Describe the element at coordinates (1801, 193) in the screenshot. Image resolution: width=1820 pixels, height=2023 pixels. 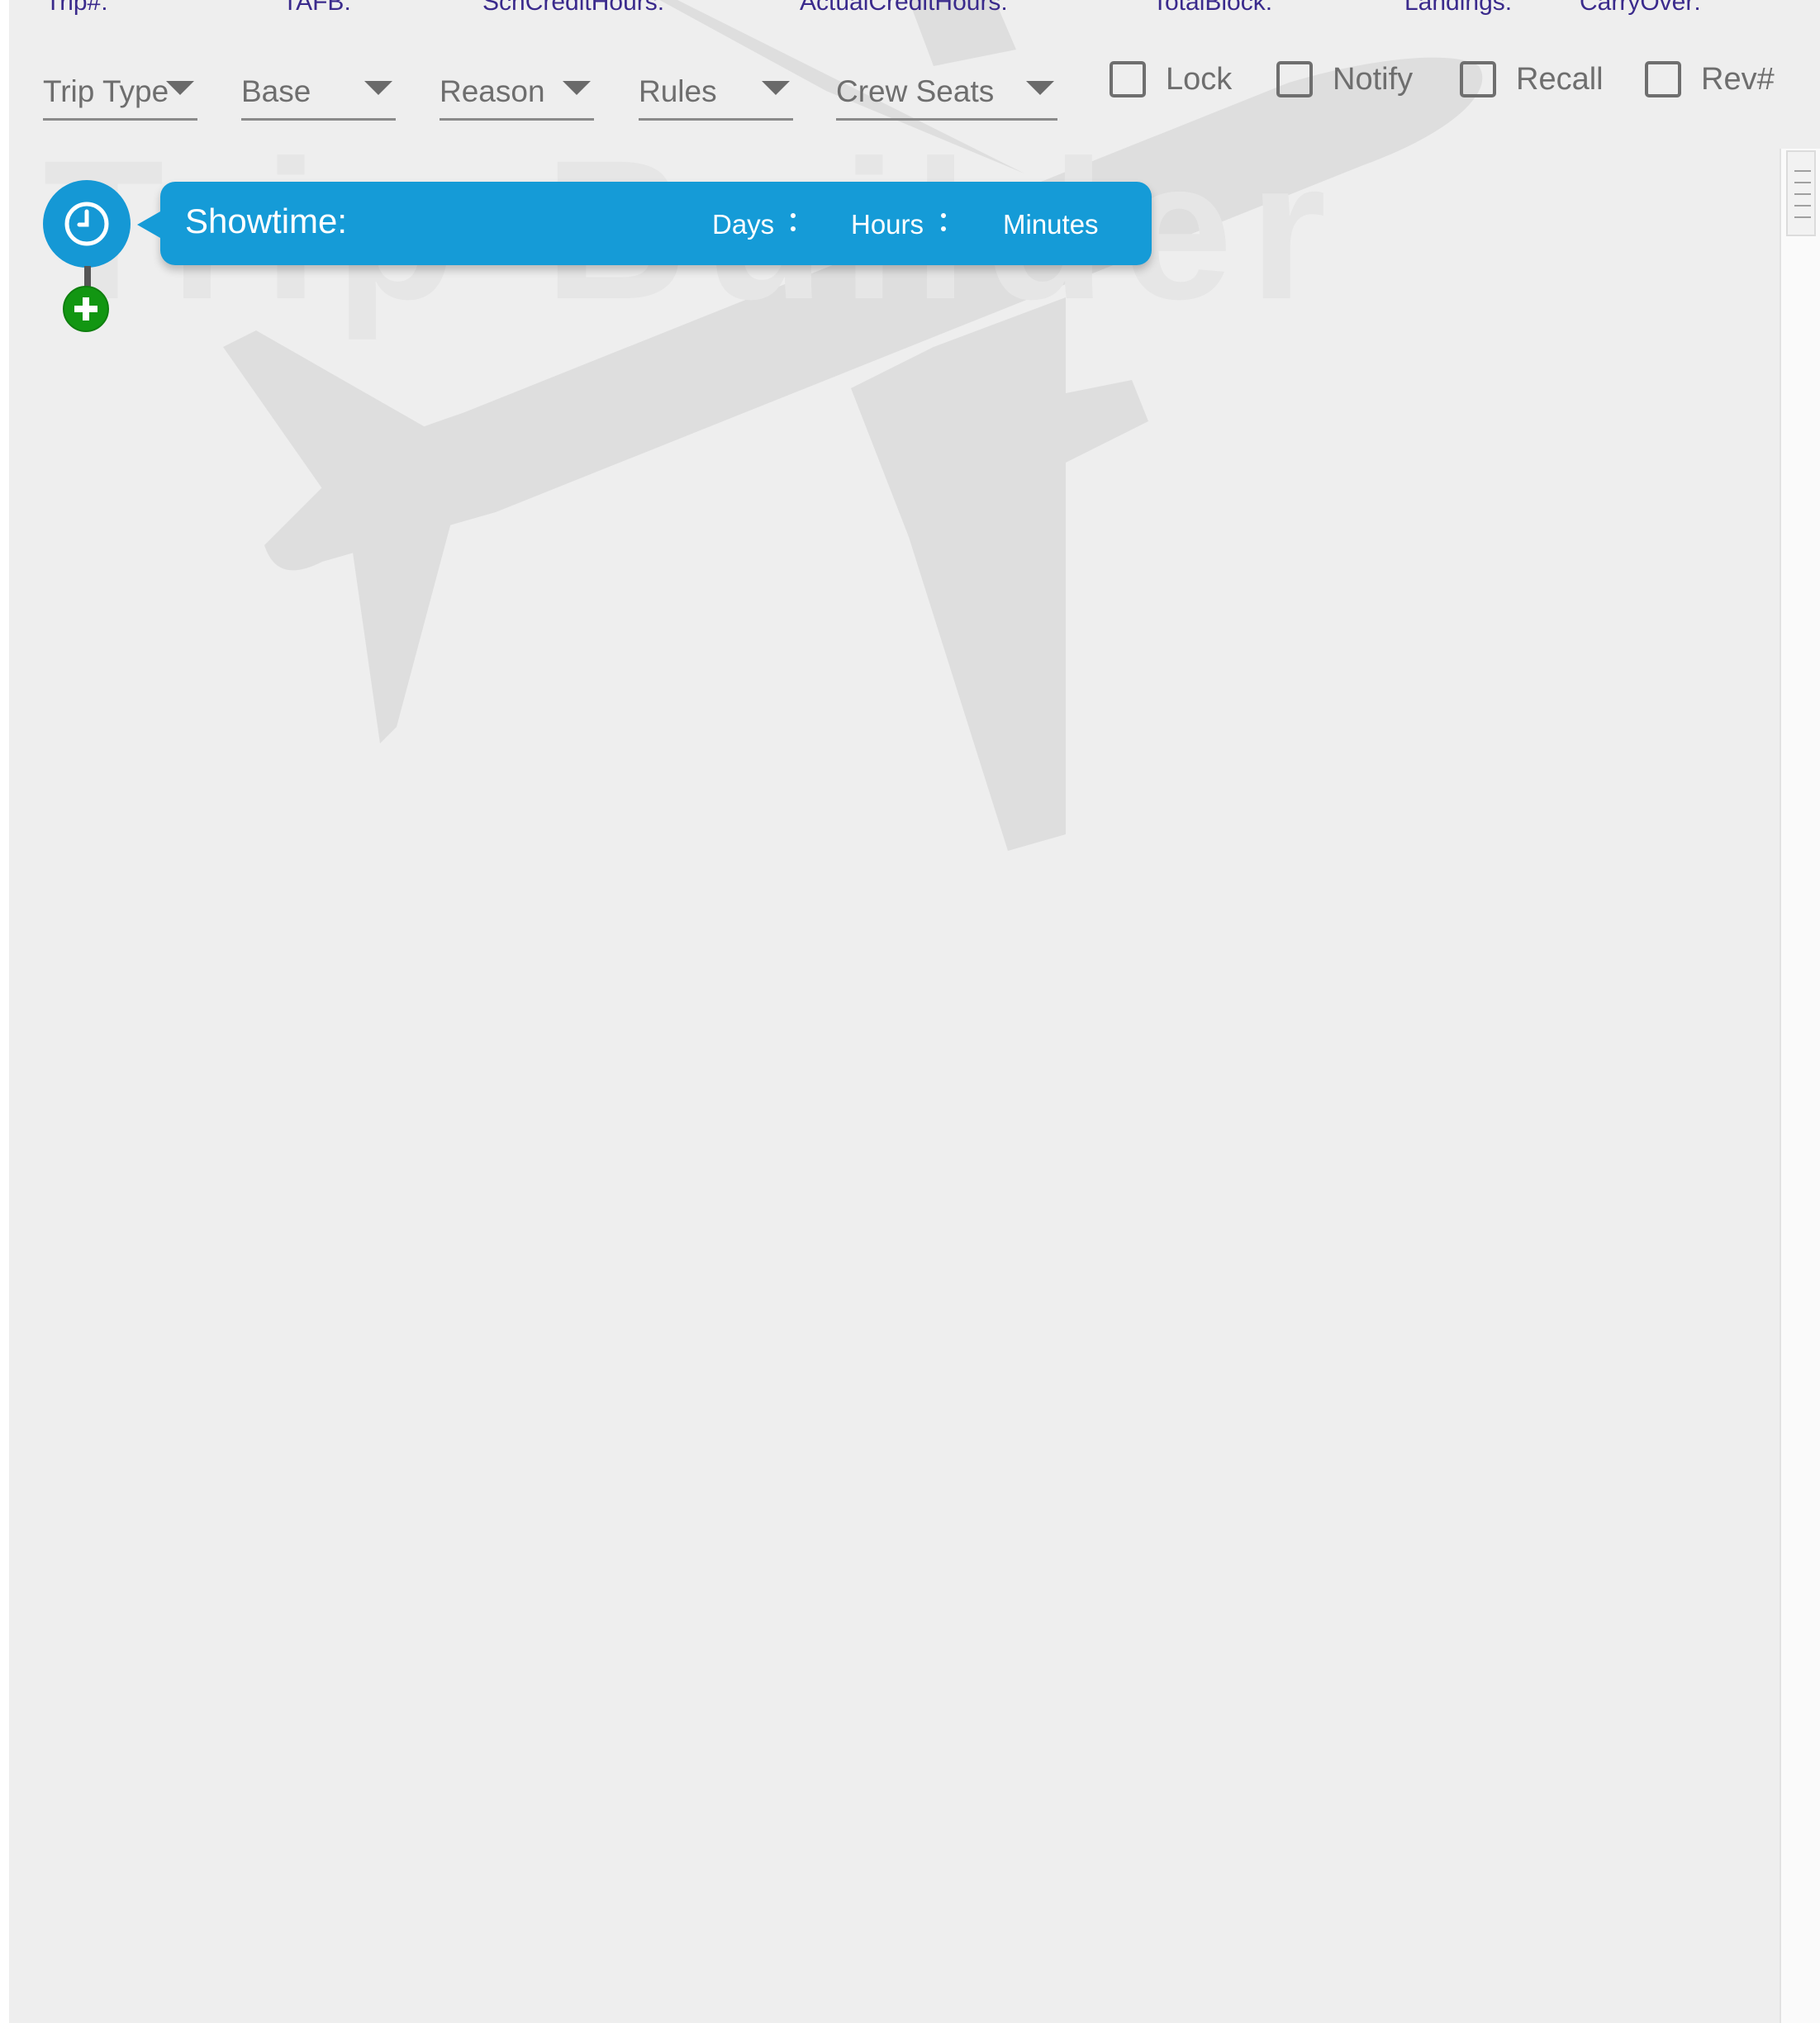
I see `scrollbar-thumb` at that location.